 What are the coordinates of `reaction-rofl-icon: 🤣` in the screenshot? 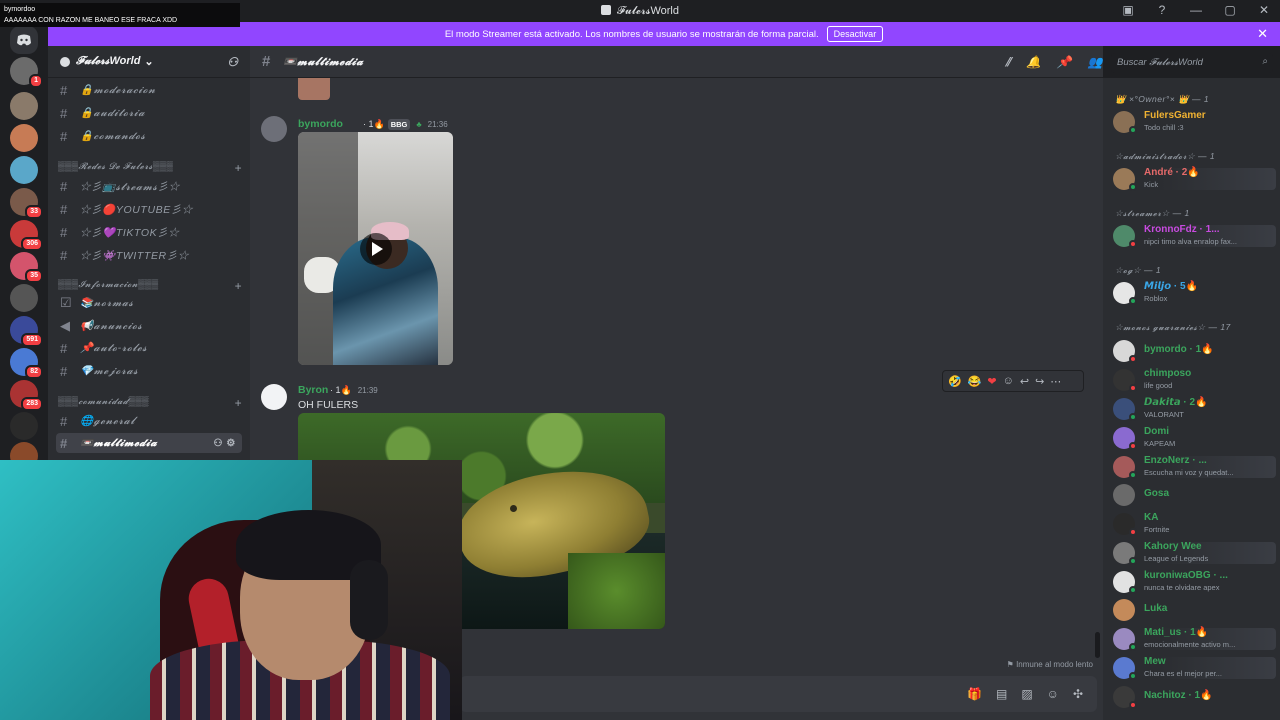 It's located at (955, 381).